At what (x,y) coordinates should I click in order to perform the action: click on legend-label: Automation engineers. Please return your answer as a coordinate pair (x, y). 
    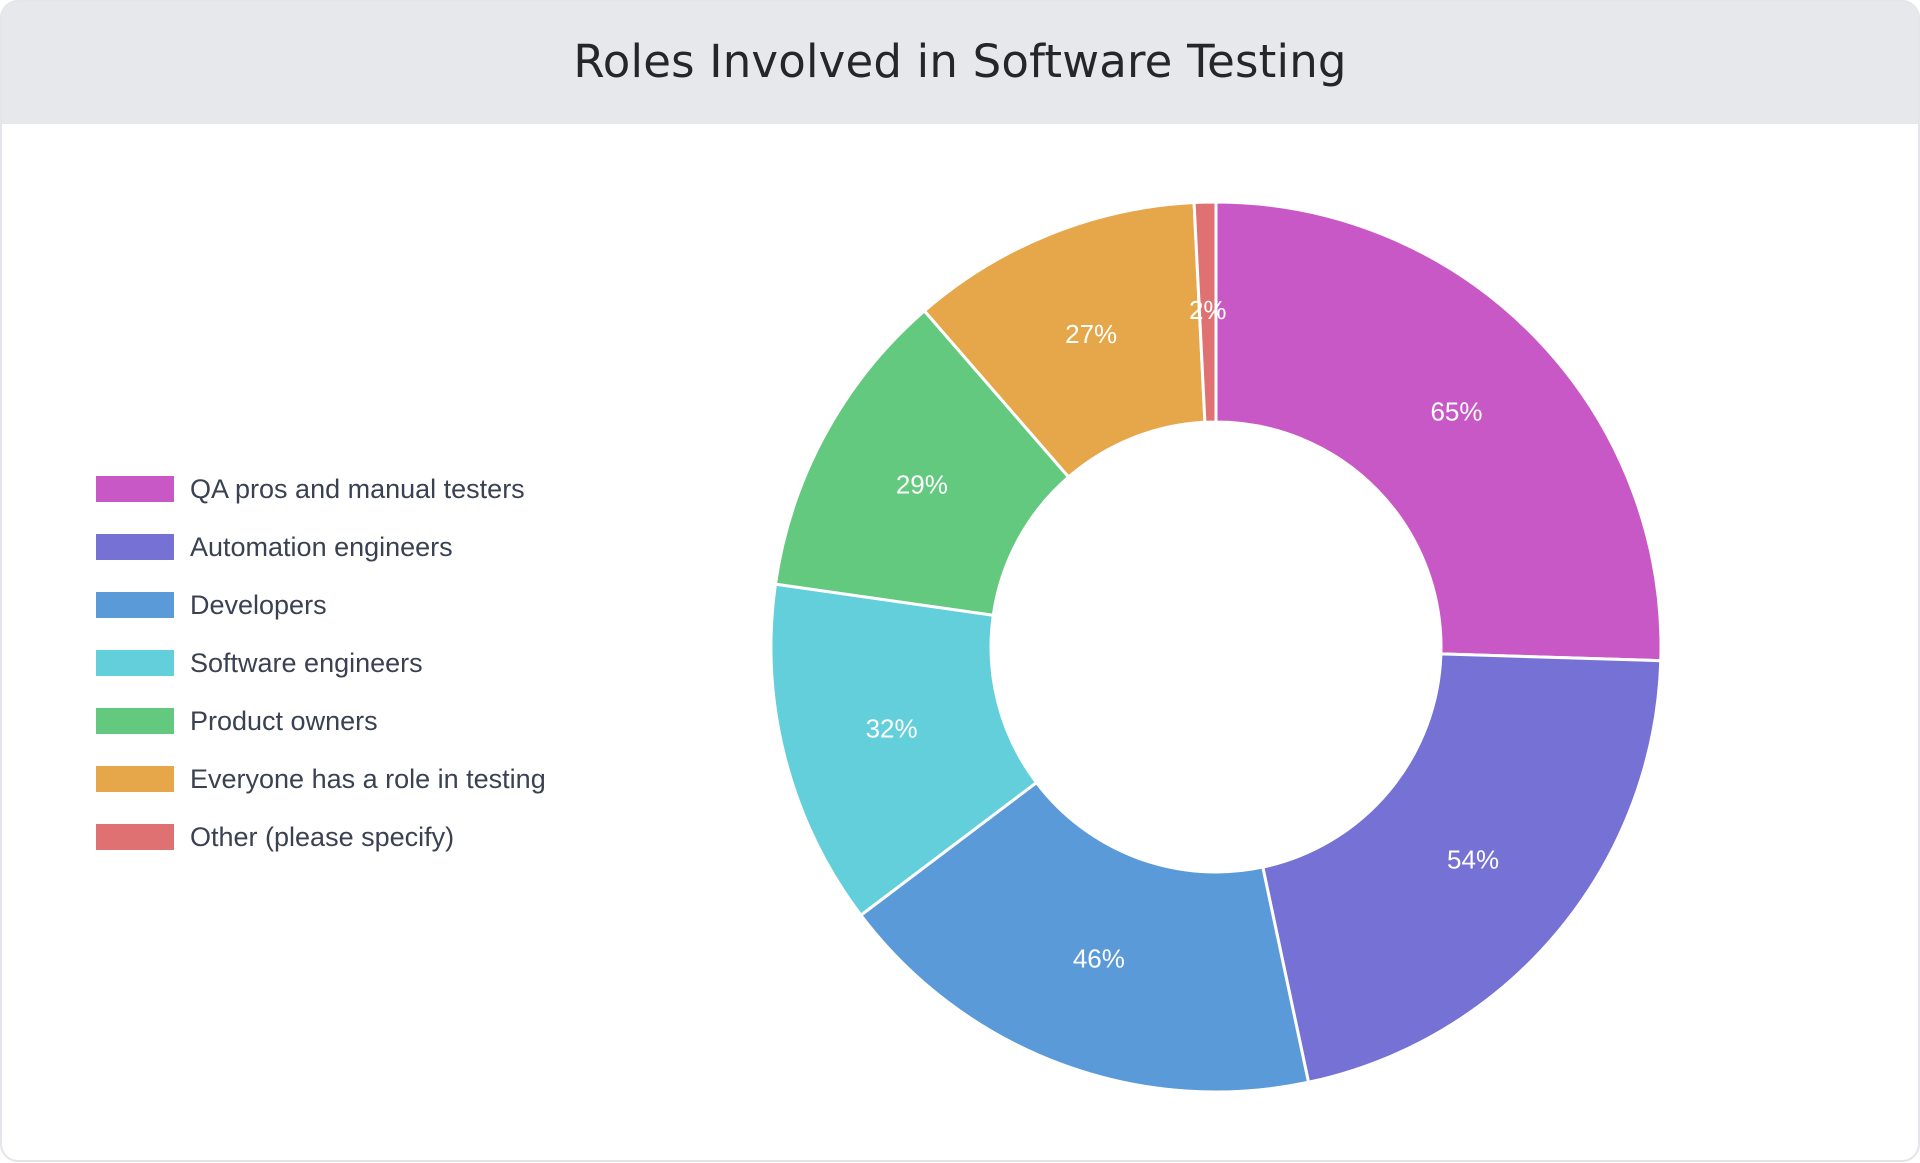
    Looking at the image, I should click on (321, 546).